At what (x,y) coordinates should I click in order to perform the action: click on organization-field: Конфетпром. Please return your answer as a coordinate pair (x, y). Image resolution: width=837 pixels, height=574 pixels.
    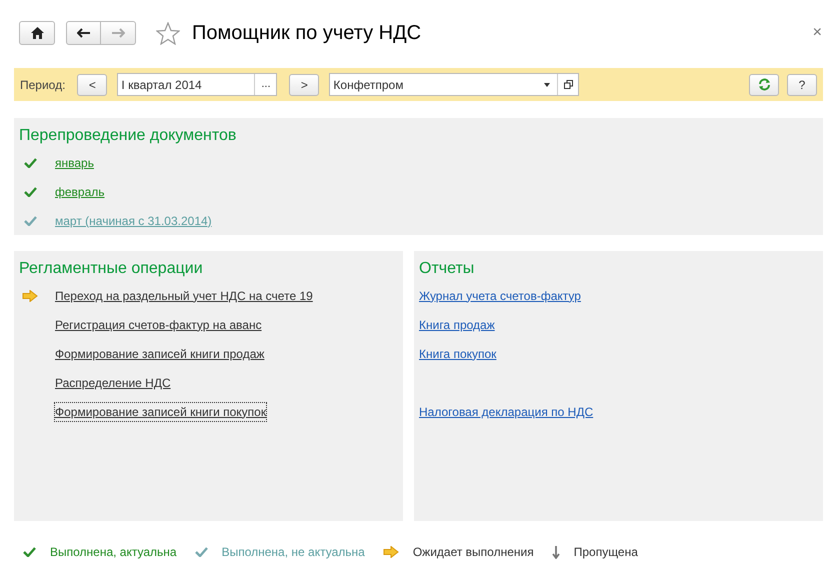
    Looking at the image, I should click on (454, 84).